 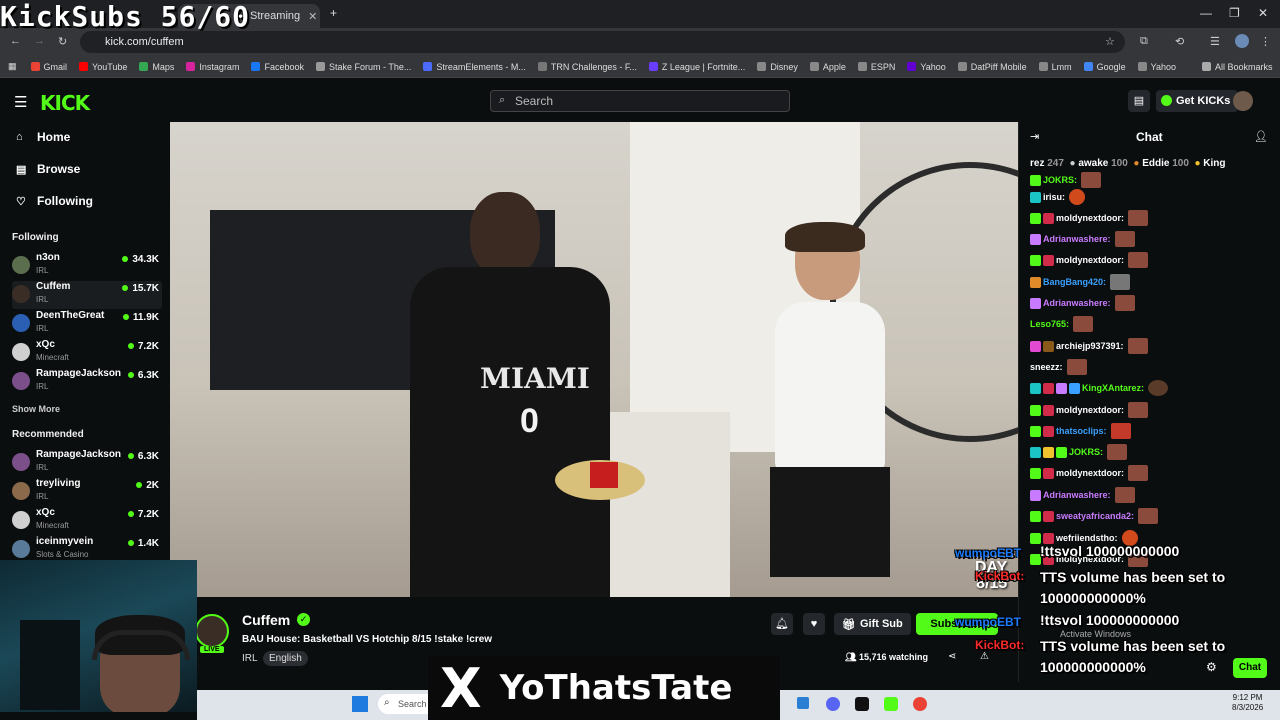 What do you see at coordinates (1243, 101) in the screenshot?
I see `user-avatar` at bounding box center [1243, 101].